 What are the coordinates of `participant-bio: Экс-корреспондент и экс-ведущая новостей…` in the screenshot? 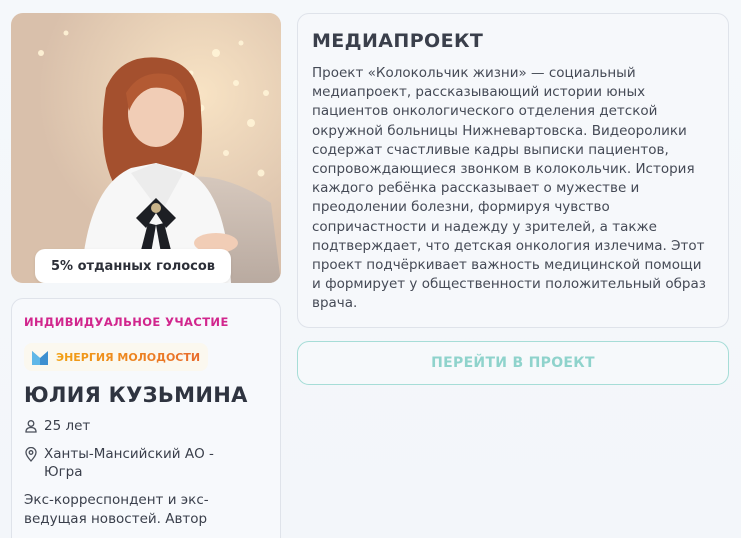 It's located at (116, 509).